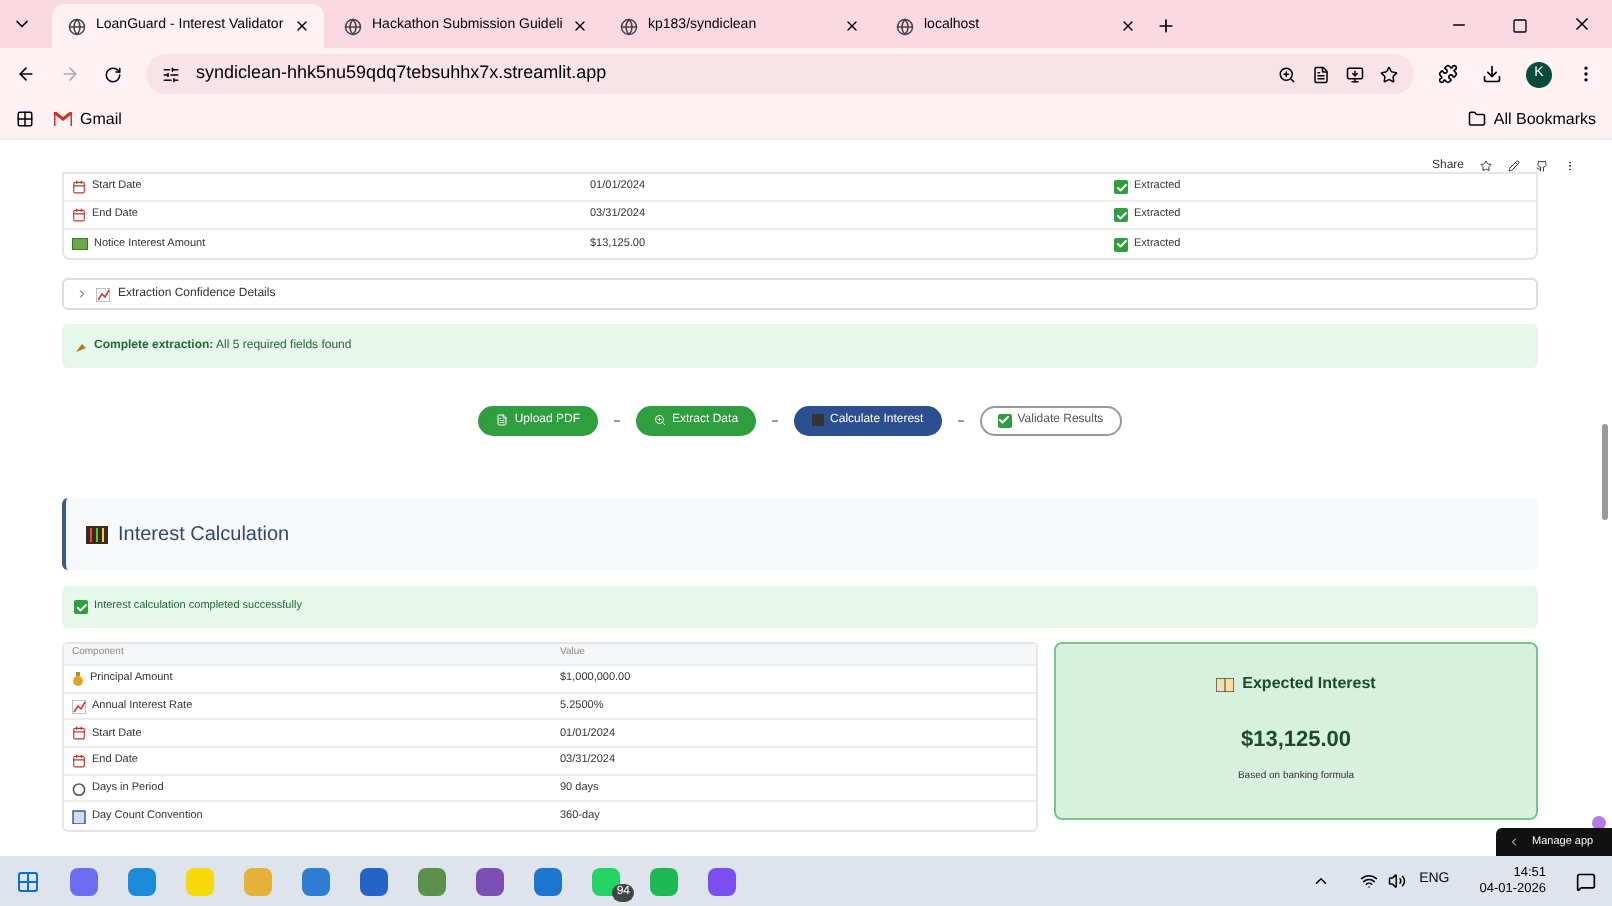  What do you see at coordinates (1368, 881) in the screenshot?
I see `network-icon` at bounding box center [1368, 881].